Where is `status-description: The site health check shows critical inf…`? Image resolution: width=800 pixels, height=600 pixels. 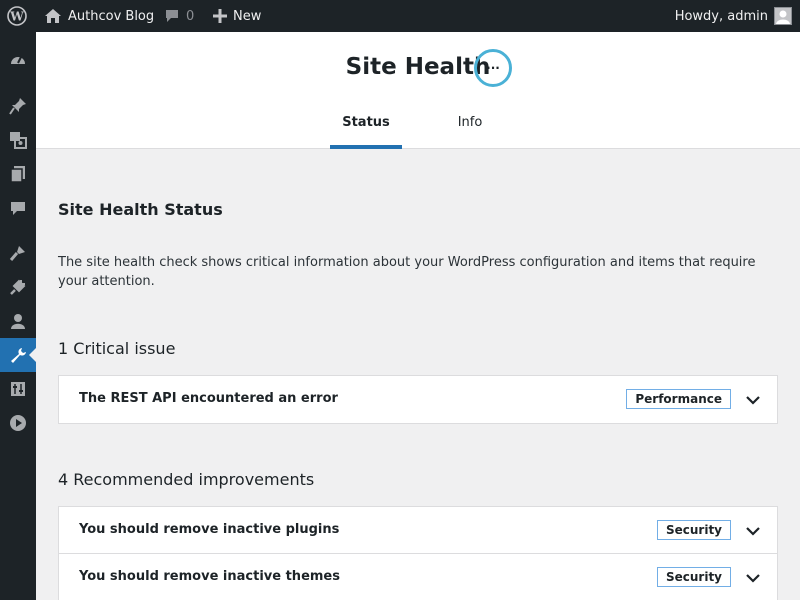
status-description: The site health check shows critical inf… is located at coordinates (407, 272).